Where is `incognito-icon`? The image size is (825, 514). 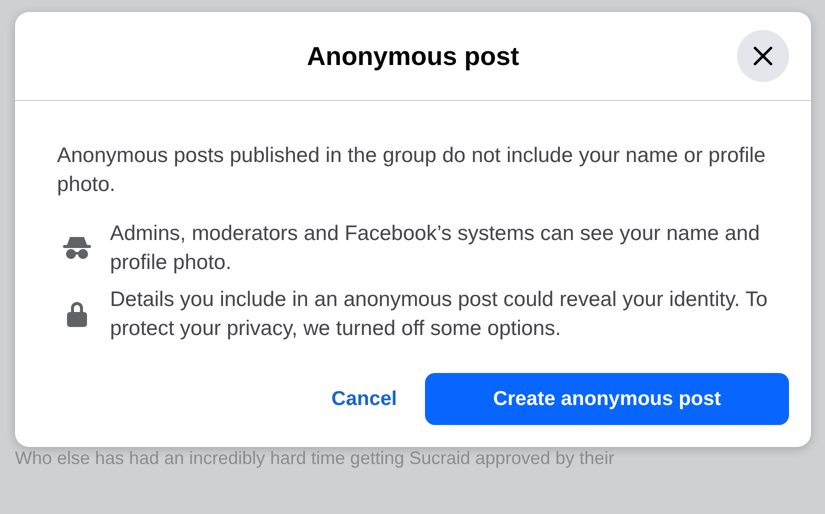 incognito-icon is located at coordinates (77, 248).